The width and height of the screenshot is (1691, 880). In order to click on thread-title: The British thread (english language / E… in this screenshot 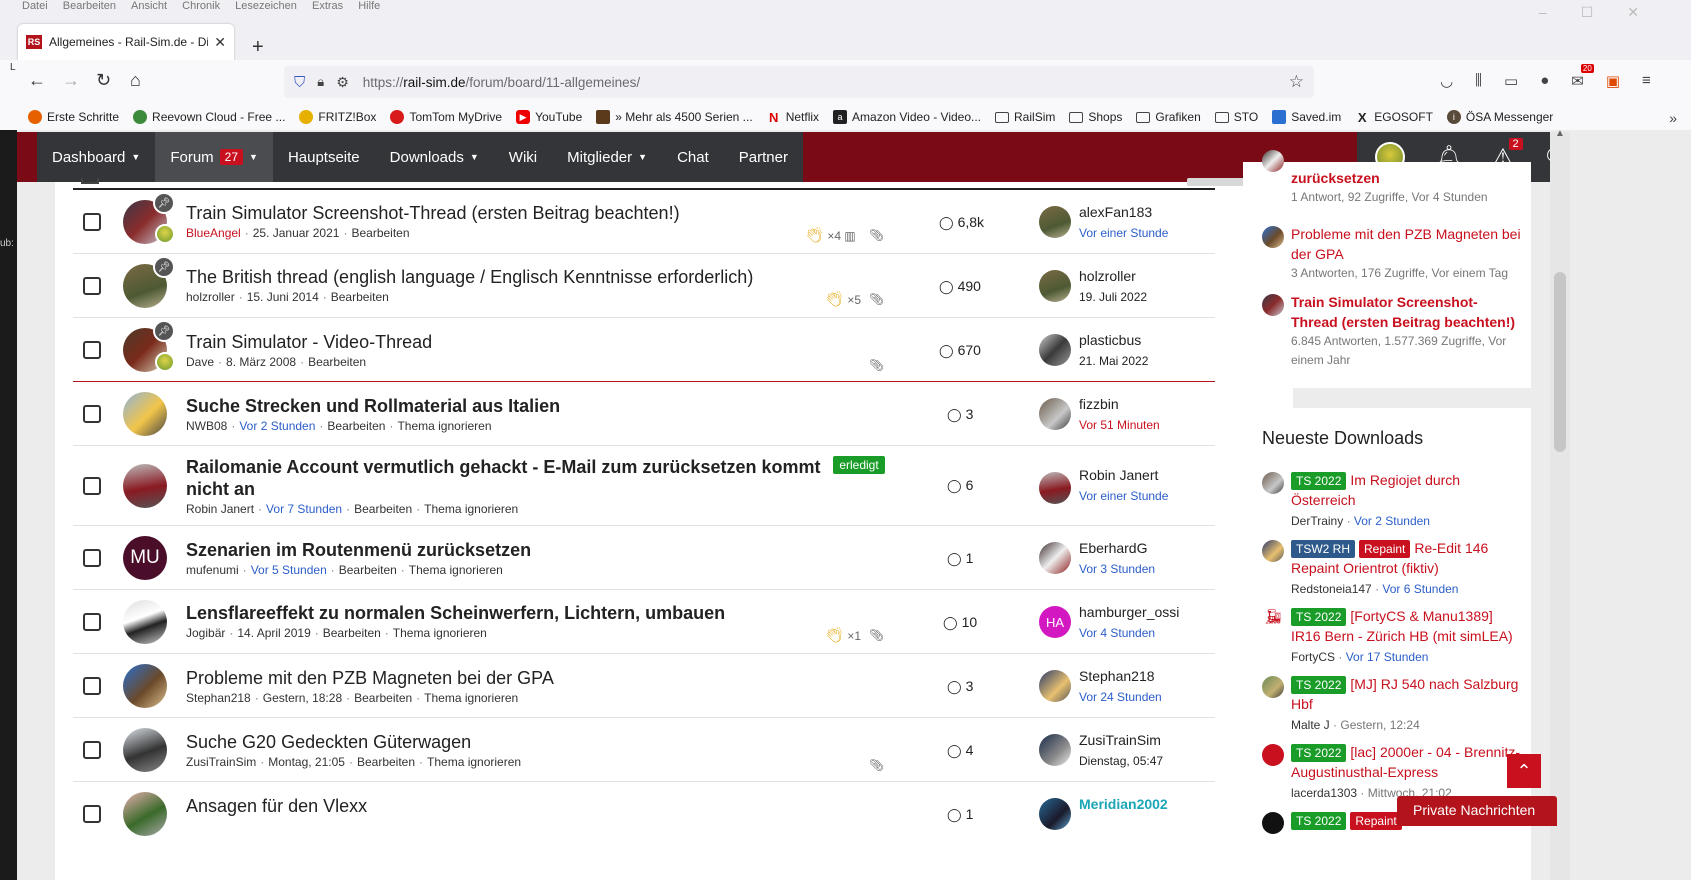, I will do `click(469, 277)`.